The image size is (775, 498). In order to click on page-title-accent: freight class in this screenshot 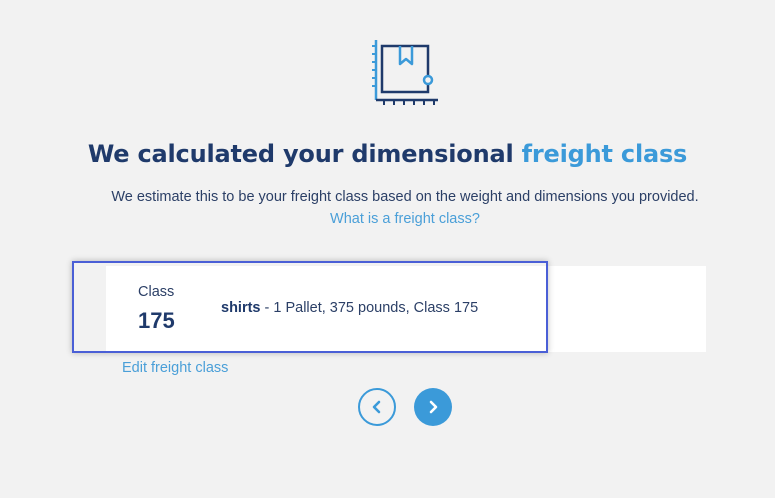, I will do `click(604, 154)`.